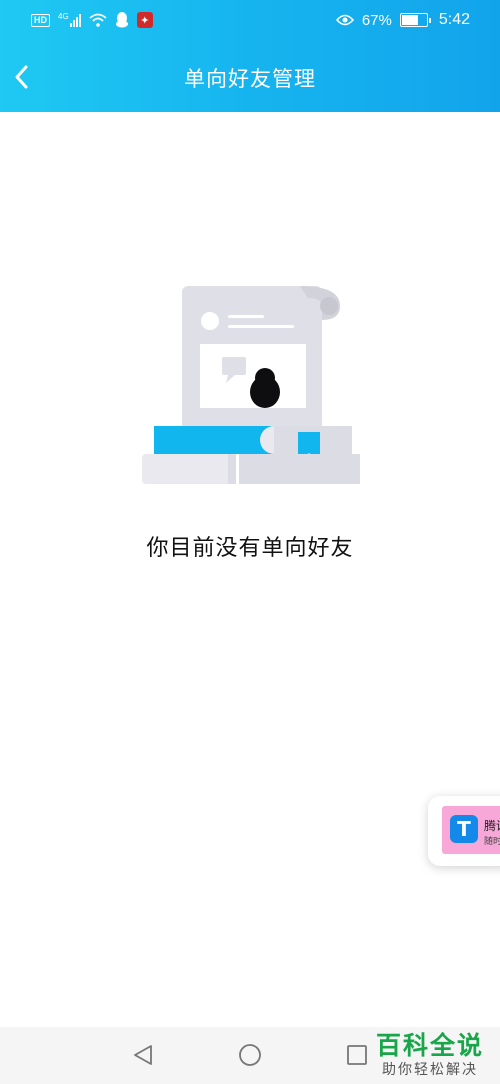 Image resolution: width=500 pixels, height=1084 pixels. I want to click on square-recent-icon, so click(357, 1055).